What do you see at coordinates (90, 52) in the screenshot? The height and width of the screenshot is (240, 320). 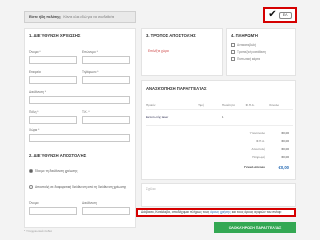 I see `last-name-label: Επώνυμο *` at bounding box center [90, 52].